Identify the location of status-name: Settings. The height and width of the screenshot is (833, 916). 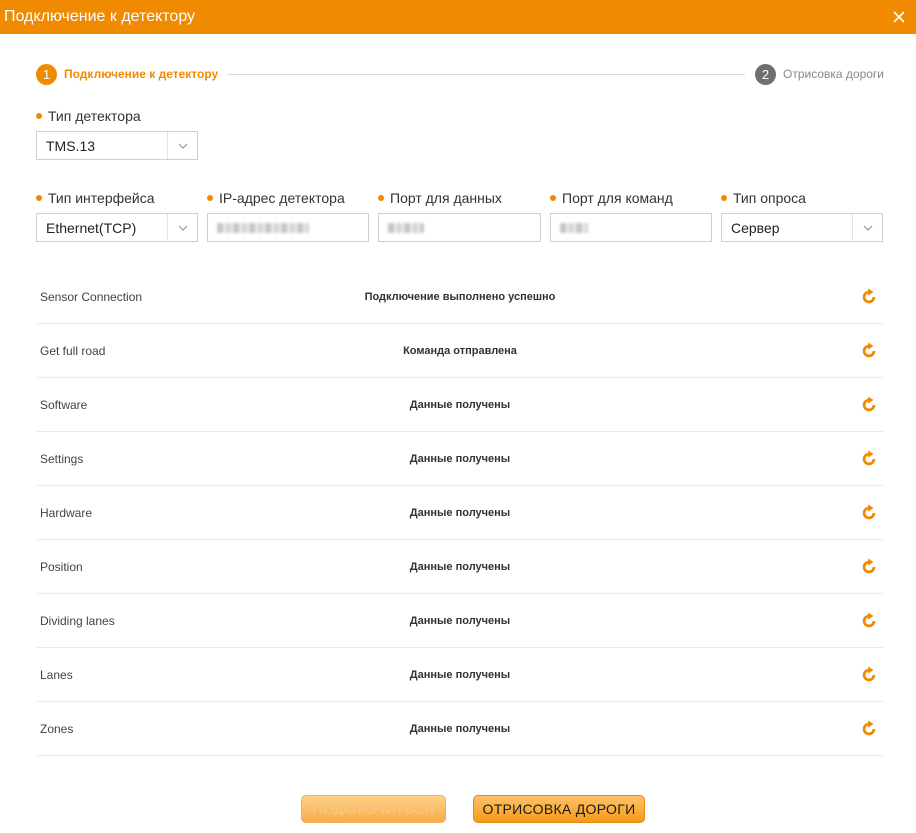
(61, 459).